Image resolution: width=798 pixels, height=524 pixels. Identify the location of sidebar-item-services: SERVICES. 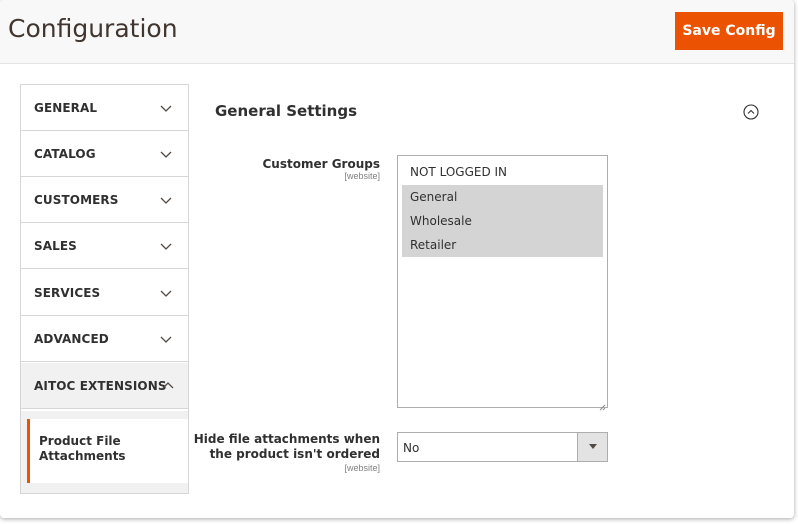
(104, 293).